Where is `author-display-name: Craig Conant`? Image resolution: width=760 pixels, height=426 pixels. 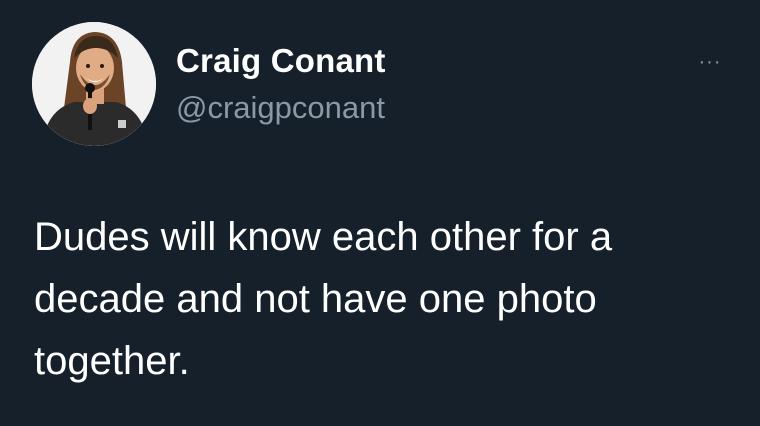
author-display-name: Craig Conant is located at coordinates (281, 61).